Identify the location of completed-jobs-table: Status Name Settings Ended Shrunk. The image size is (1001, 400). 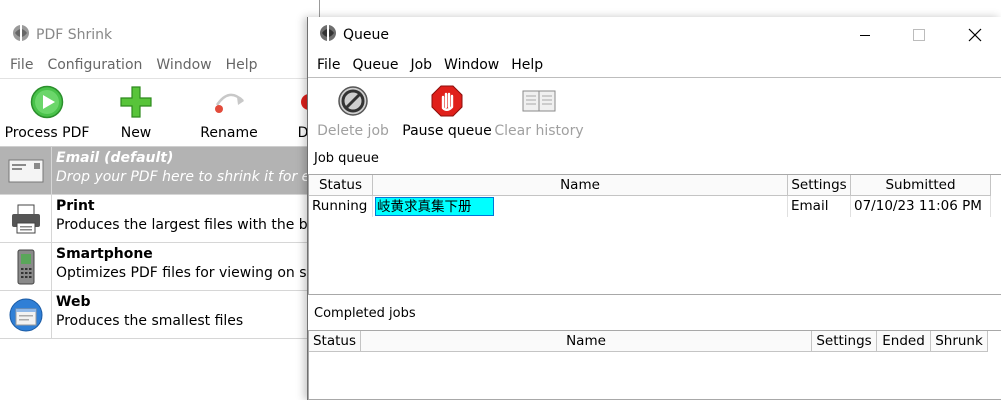
(654, 365).